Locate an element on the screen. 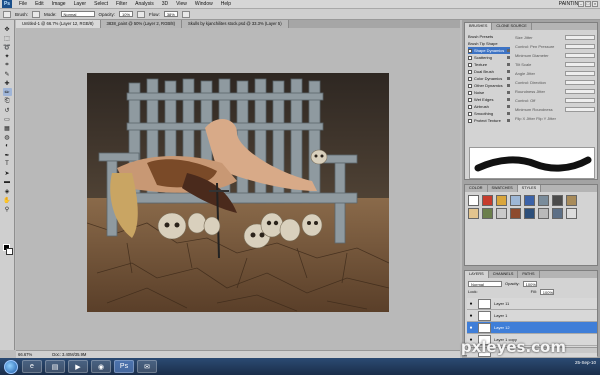 Image resolution: width=600 pixels, height=375 pixels. brush-setting-item: Brush Tip Shape is located at coordinates (489, 43).